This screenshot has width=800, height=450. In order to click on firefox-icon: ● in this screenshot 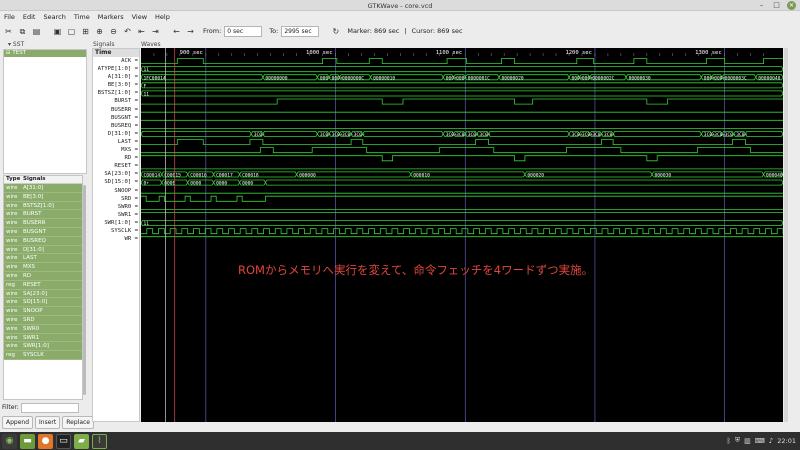, I will do `click(45, 441)`.